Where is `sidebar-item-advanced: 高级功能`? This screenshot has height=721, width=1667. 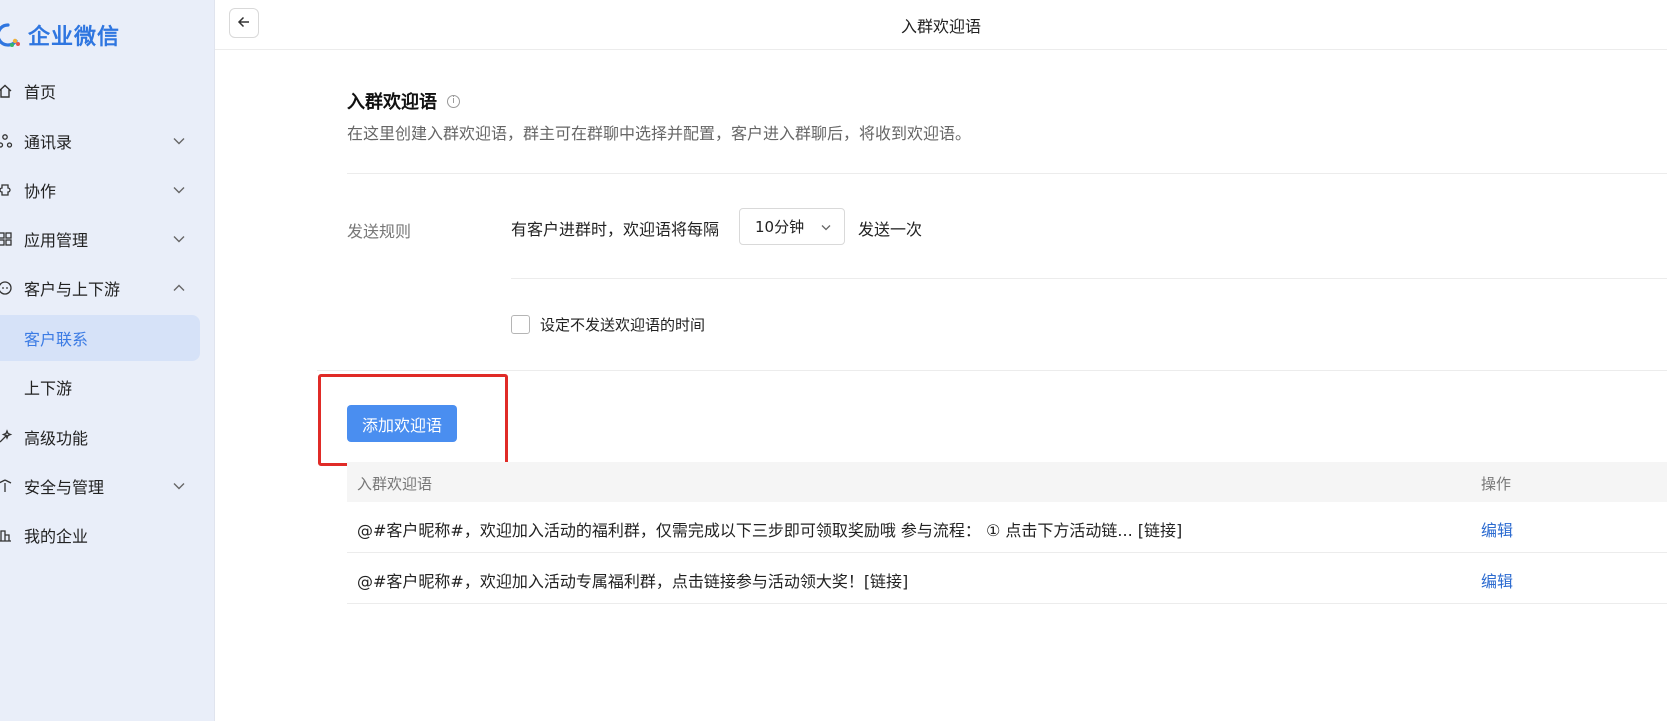
sidebar-item-advanced: 高级功能 is located at coordinates (107, 437).